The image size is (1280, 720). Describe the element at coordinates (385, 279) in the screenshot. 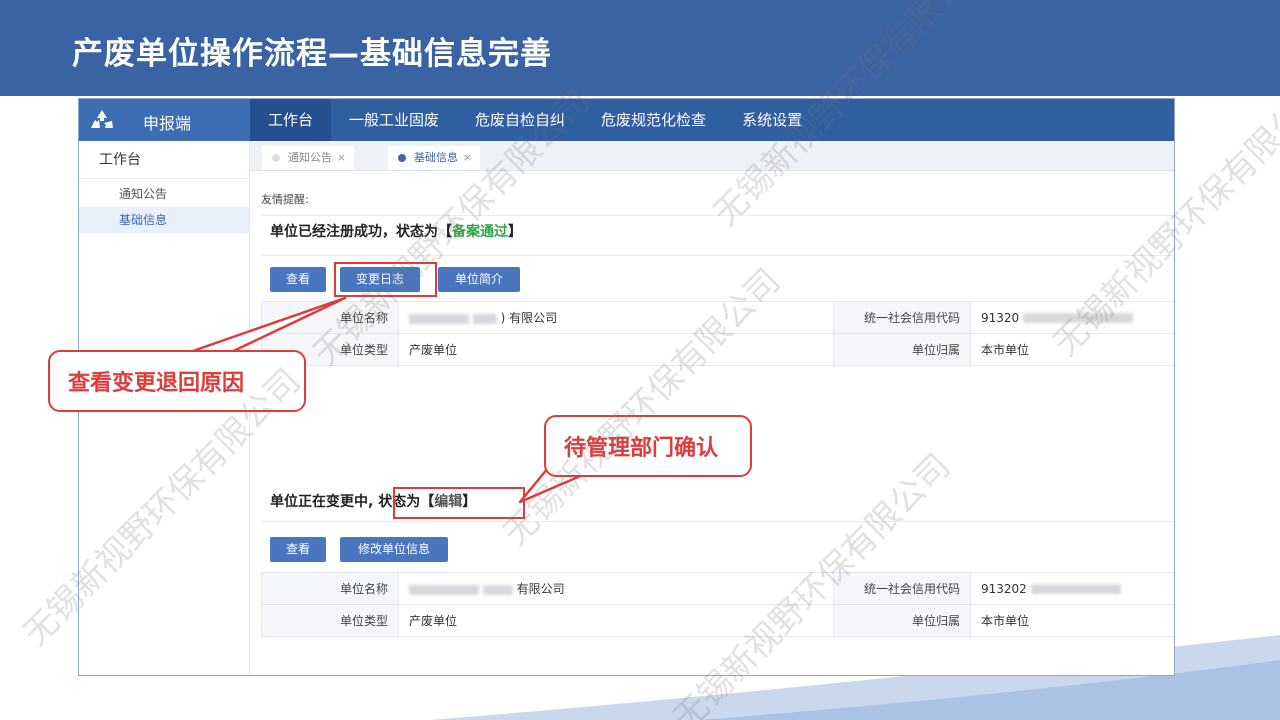

I see `highlight-change-log` at that location.